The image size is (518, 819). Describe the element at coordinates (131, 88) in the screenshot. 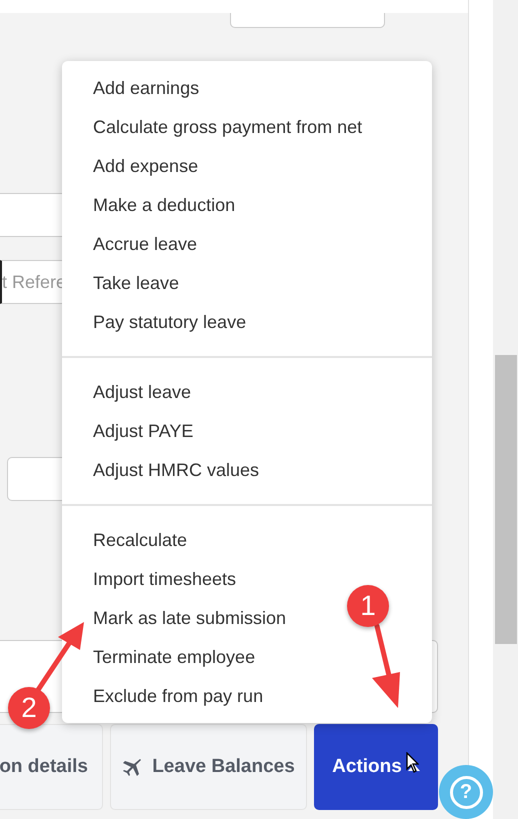

I see `menu-item: Add earnings` at that location.